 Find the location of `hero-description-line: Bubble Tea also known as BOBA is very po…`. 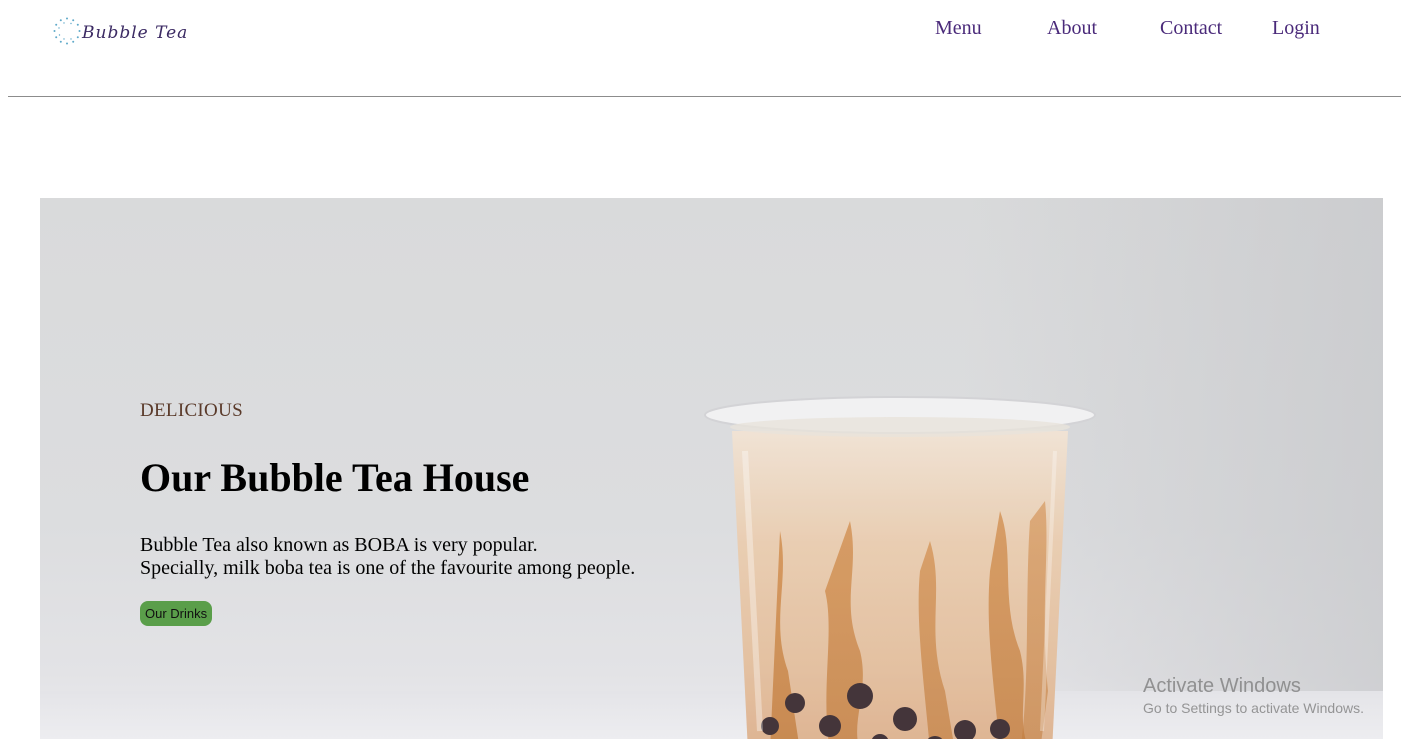

hero-description-line: Bubble Tea also known as BOBA is very po… is located at coordinates (339, 545).